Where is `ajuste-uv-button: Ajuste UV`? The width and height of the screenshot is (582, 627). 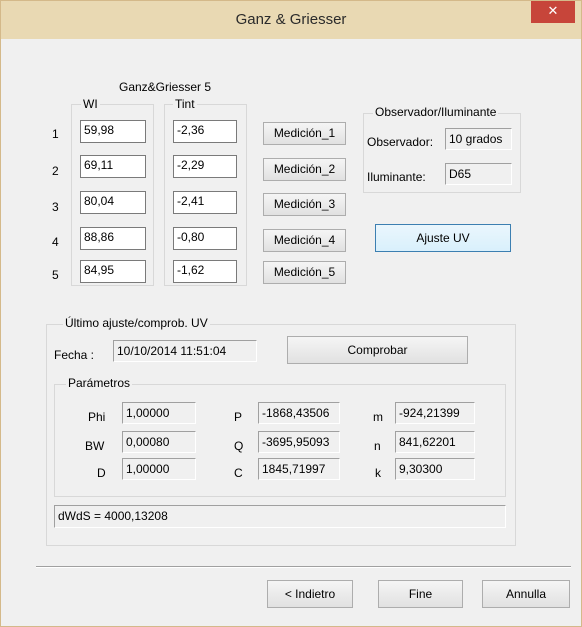 ajuste-uv-button: Ajuste UV is located at coordinates (443, 238).